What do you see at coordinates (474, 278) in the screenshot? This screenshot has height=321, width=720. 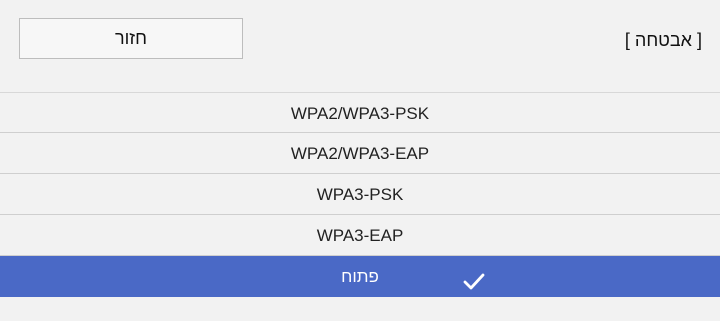 I see `check-icon` at bounding box center [474, 278].